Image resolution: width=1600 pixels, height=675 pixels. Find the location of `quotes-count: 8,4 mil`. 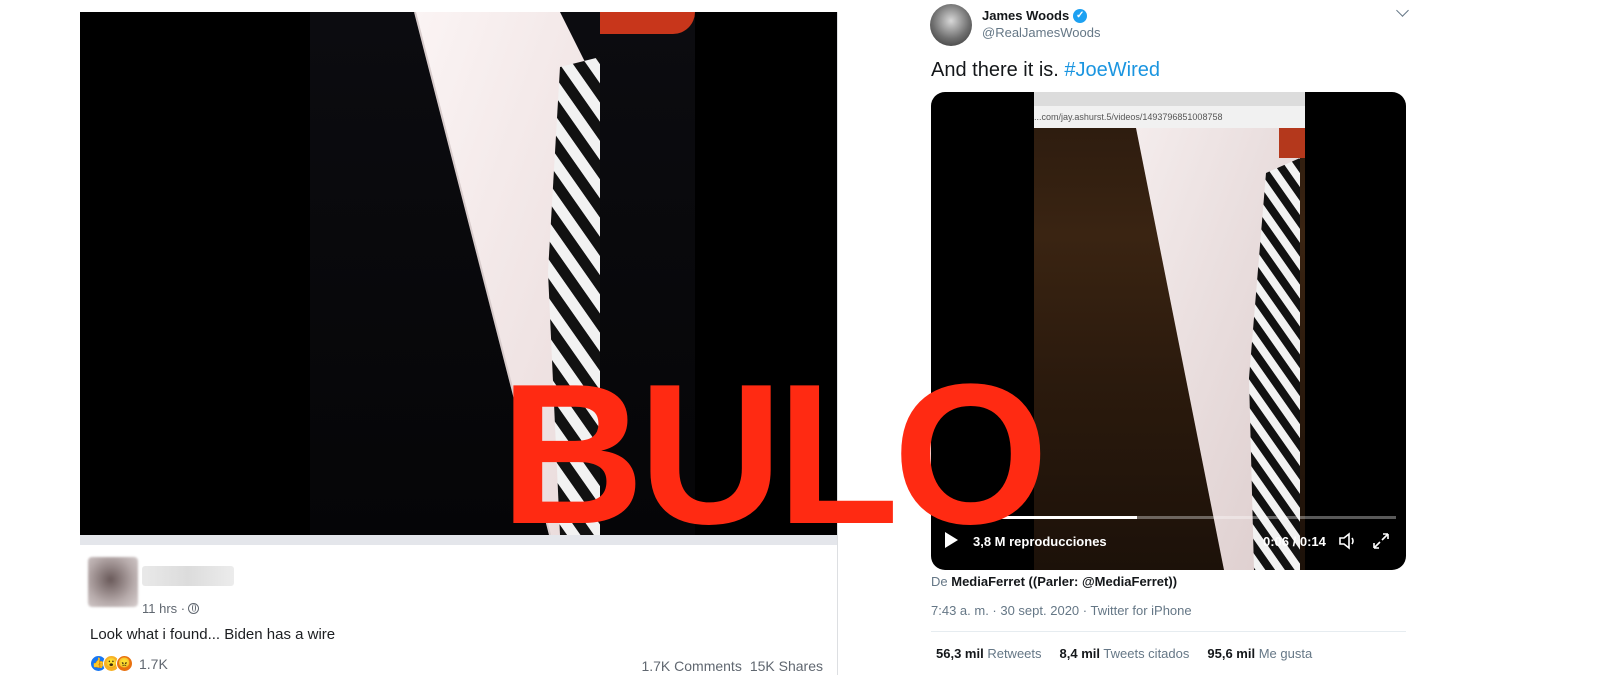

quotes-count: 8,4 mil is located at coordinates (1079, 653).